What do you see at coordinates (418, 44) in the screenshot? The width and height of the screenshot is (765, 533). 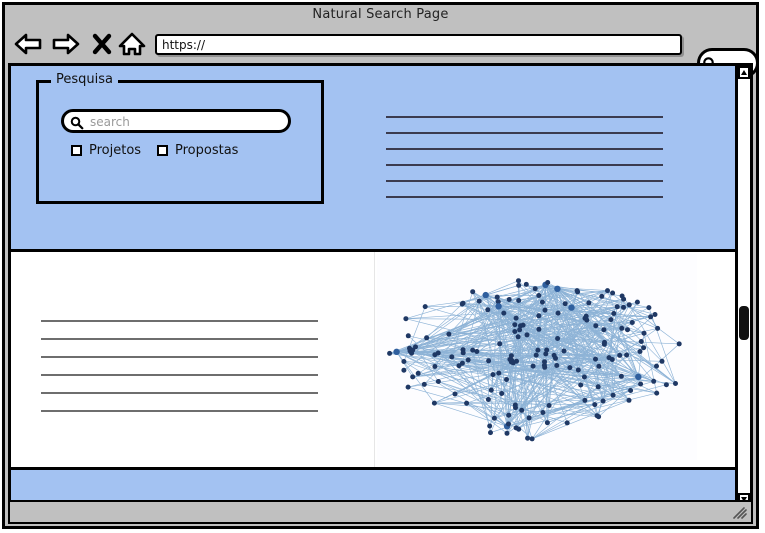 I see `url-input: https://` at bounding box center [418, 44].